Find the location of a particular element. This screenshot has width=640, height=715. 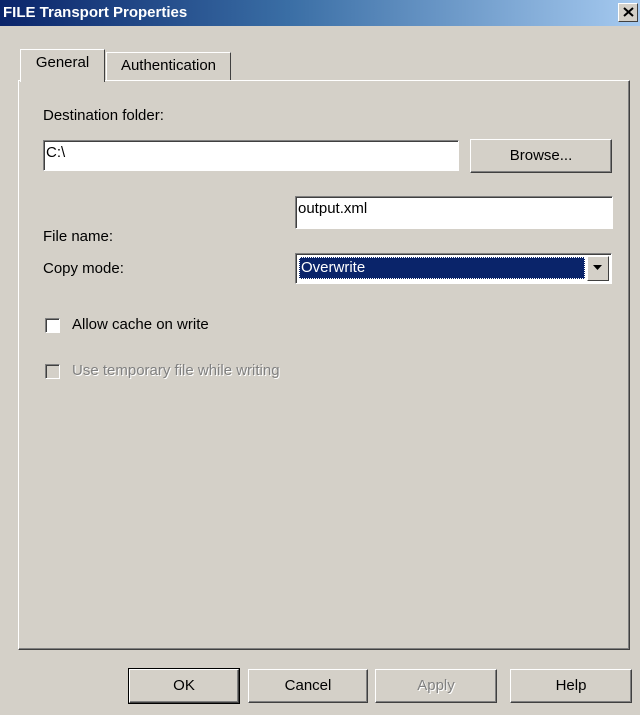

close-icon is located at coordinates (628, 12).